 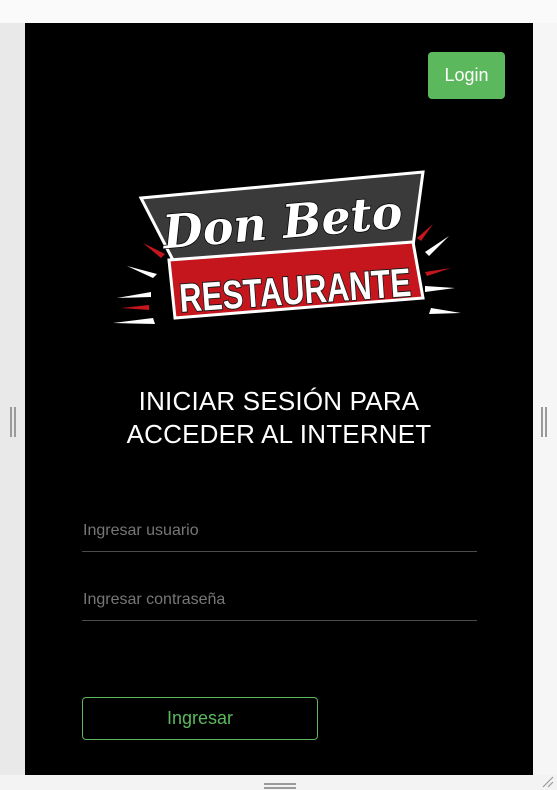 I want to click on right-resize-panel, so click(x=544, y=399).